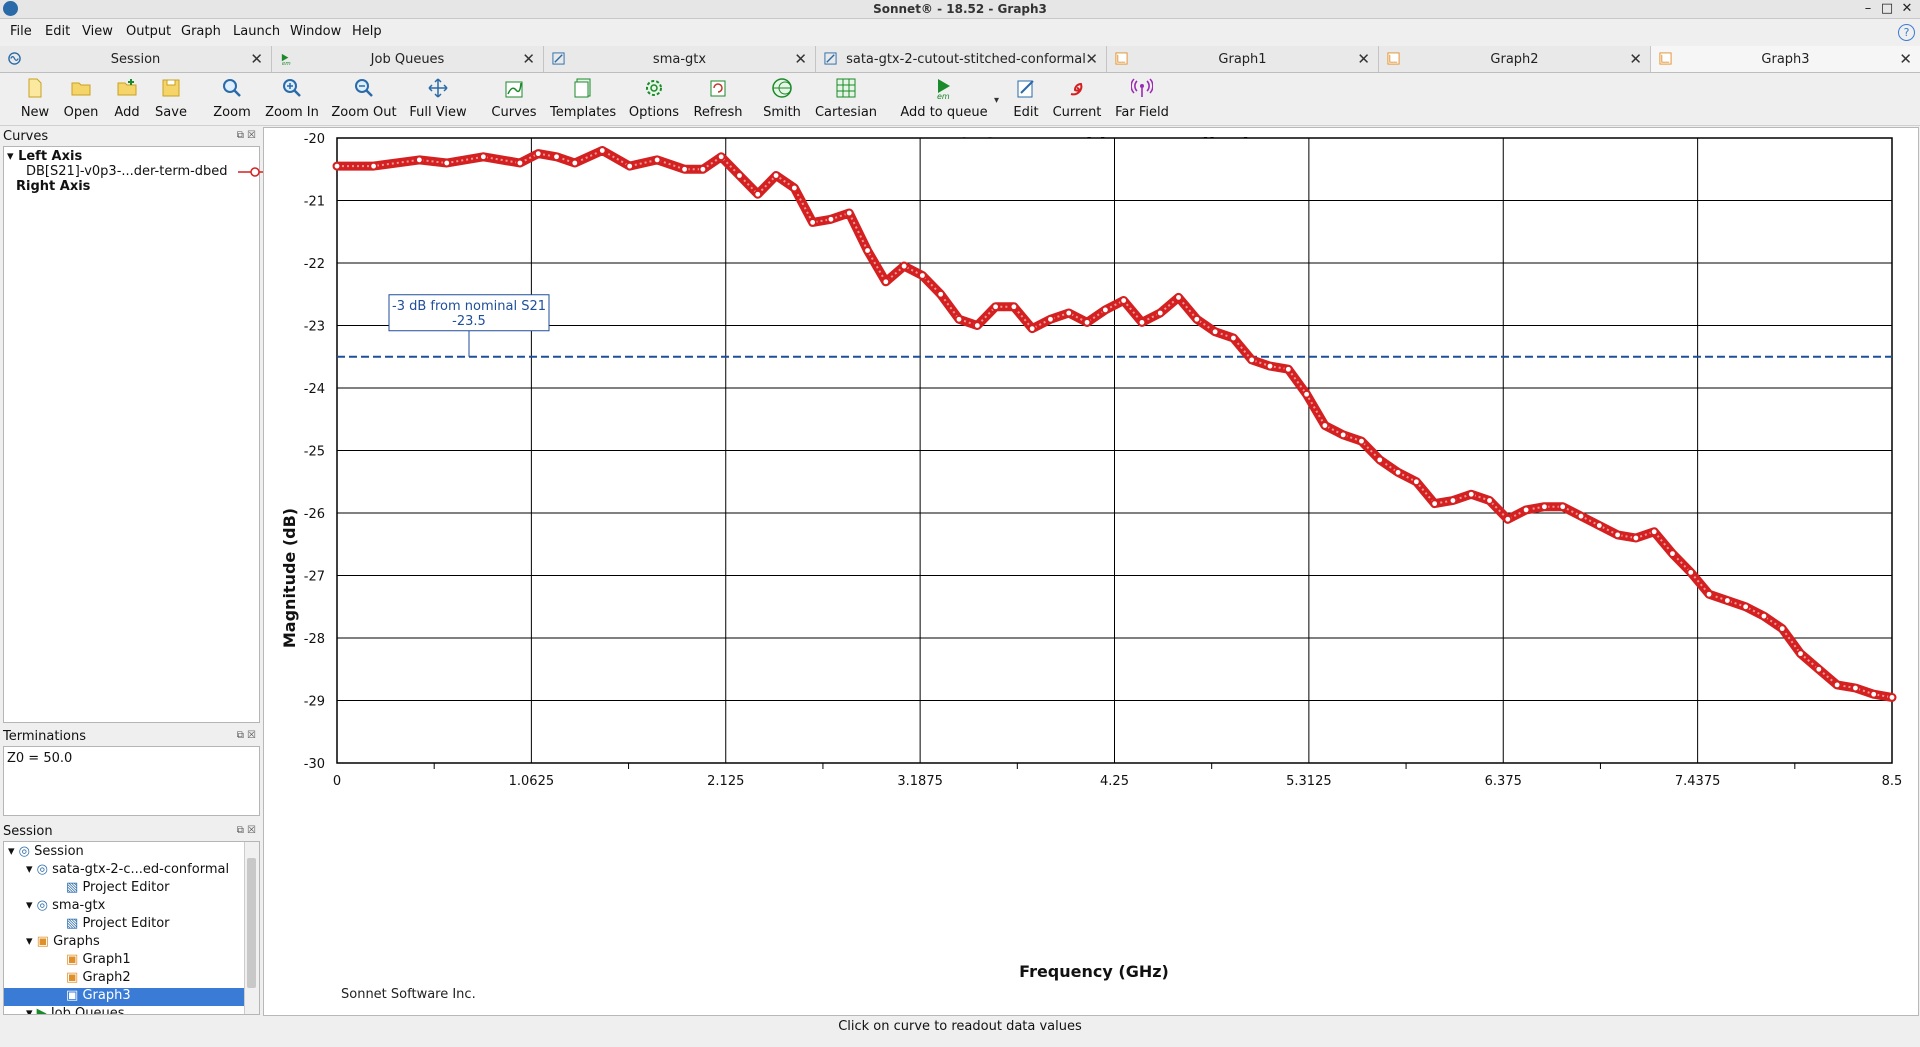  Describe the element at coordinates (171, 98) in the screenshot. I see `save-button: Save` at that location.